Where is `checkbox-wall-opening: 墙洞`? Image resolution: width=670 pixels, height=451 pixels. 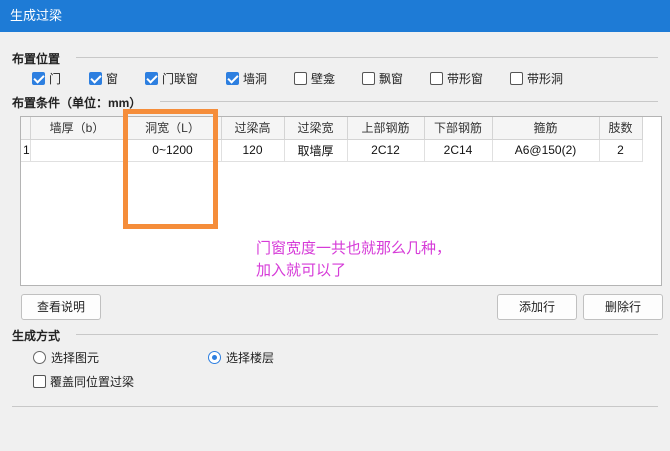 checkbox-wall-opening: 墙洞 is located at coordinates (246, 78).